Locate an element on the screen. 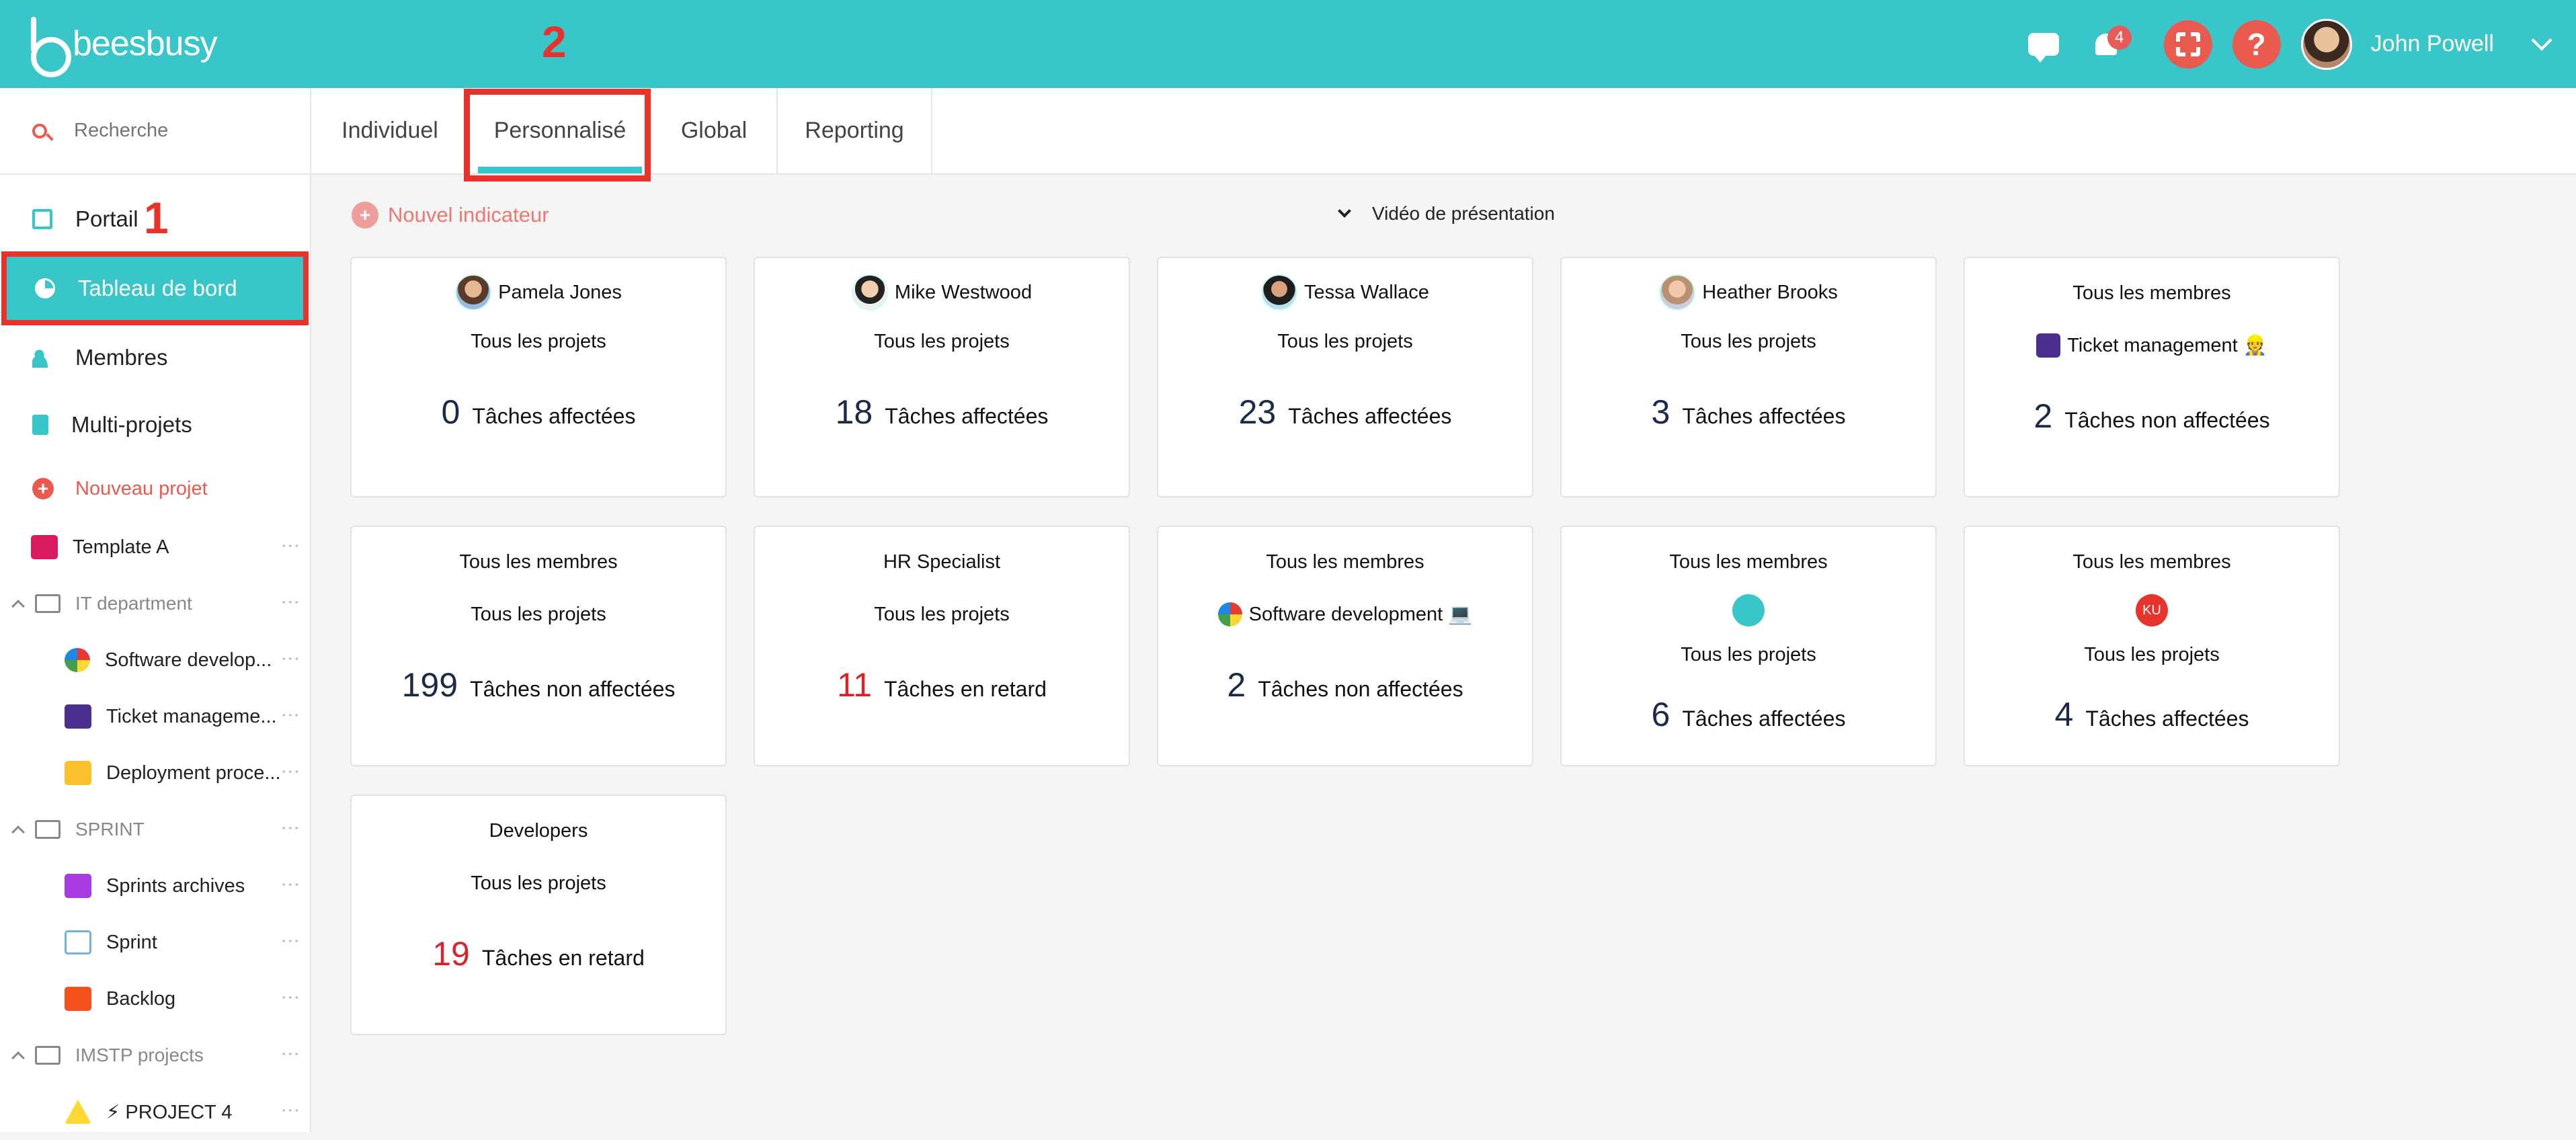 Image resolution: width=2576 pixels, height=1140 pixels. project-label: ⚡ PROJECT 4 is located at coordinates (169, 1112).